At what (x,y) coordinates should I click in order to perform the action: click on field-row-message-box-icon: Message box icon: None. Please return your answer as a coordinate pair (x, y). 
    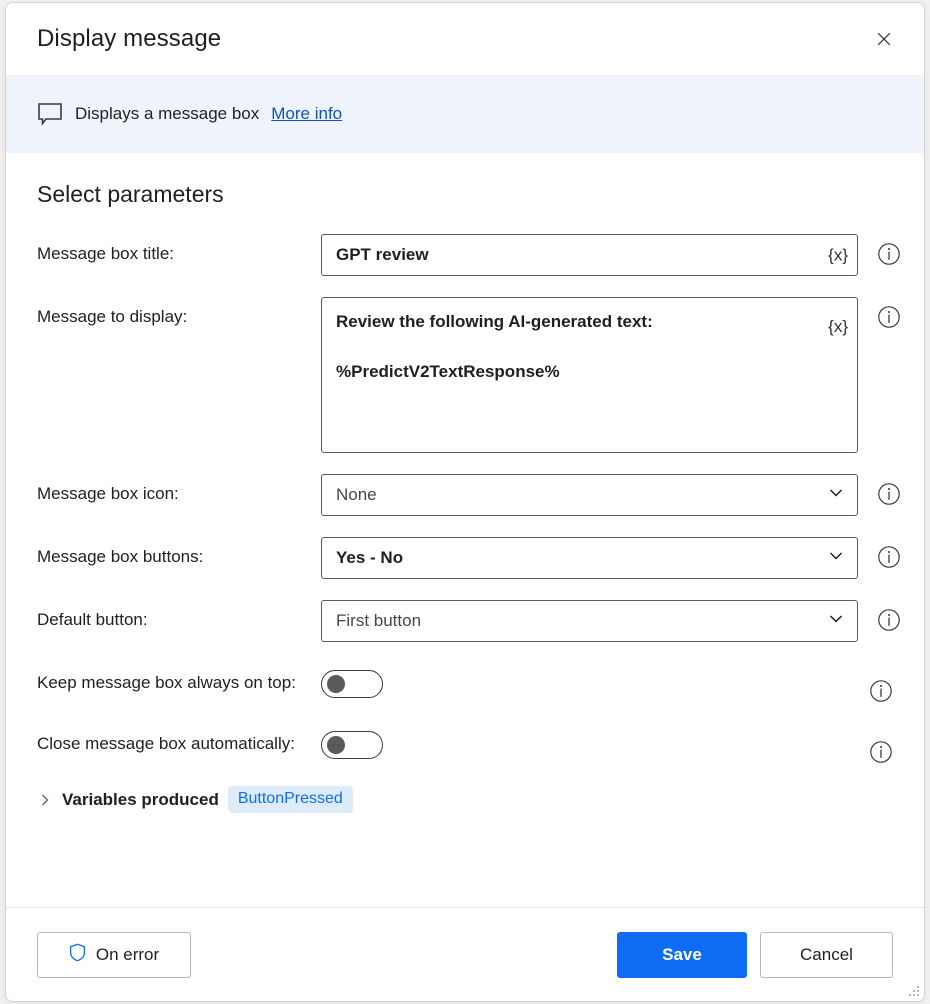
    Looking at the image, I should click on (468, 495).